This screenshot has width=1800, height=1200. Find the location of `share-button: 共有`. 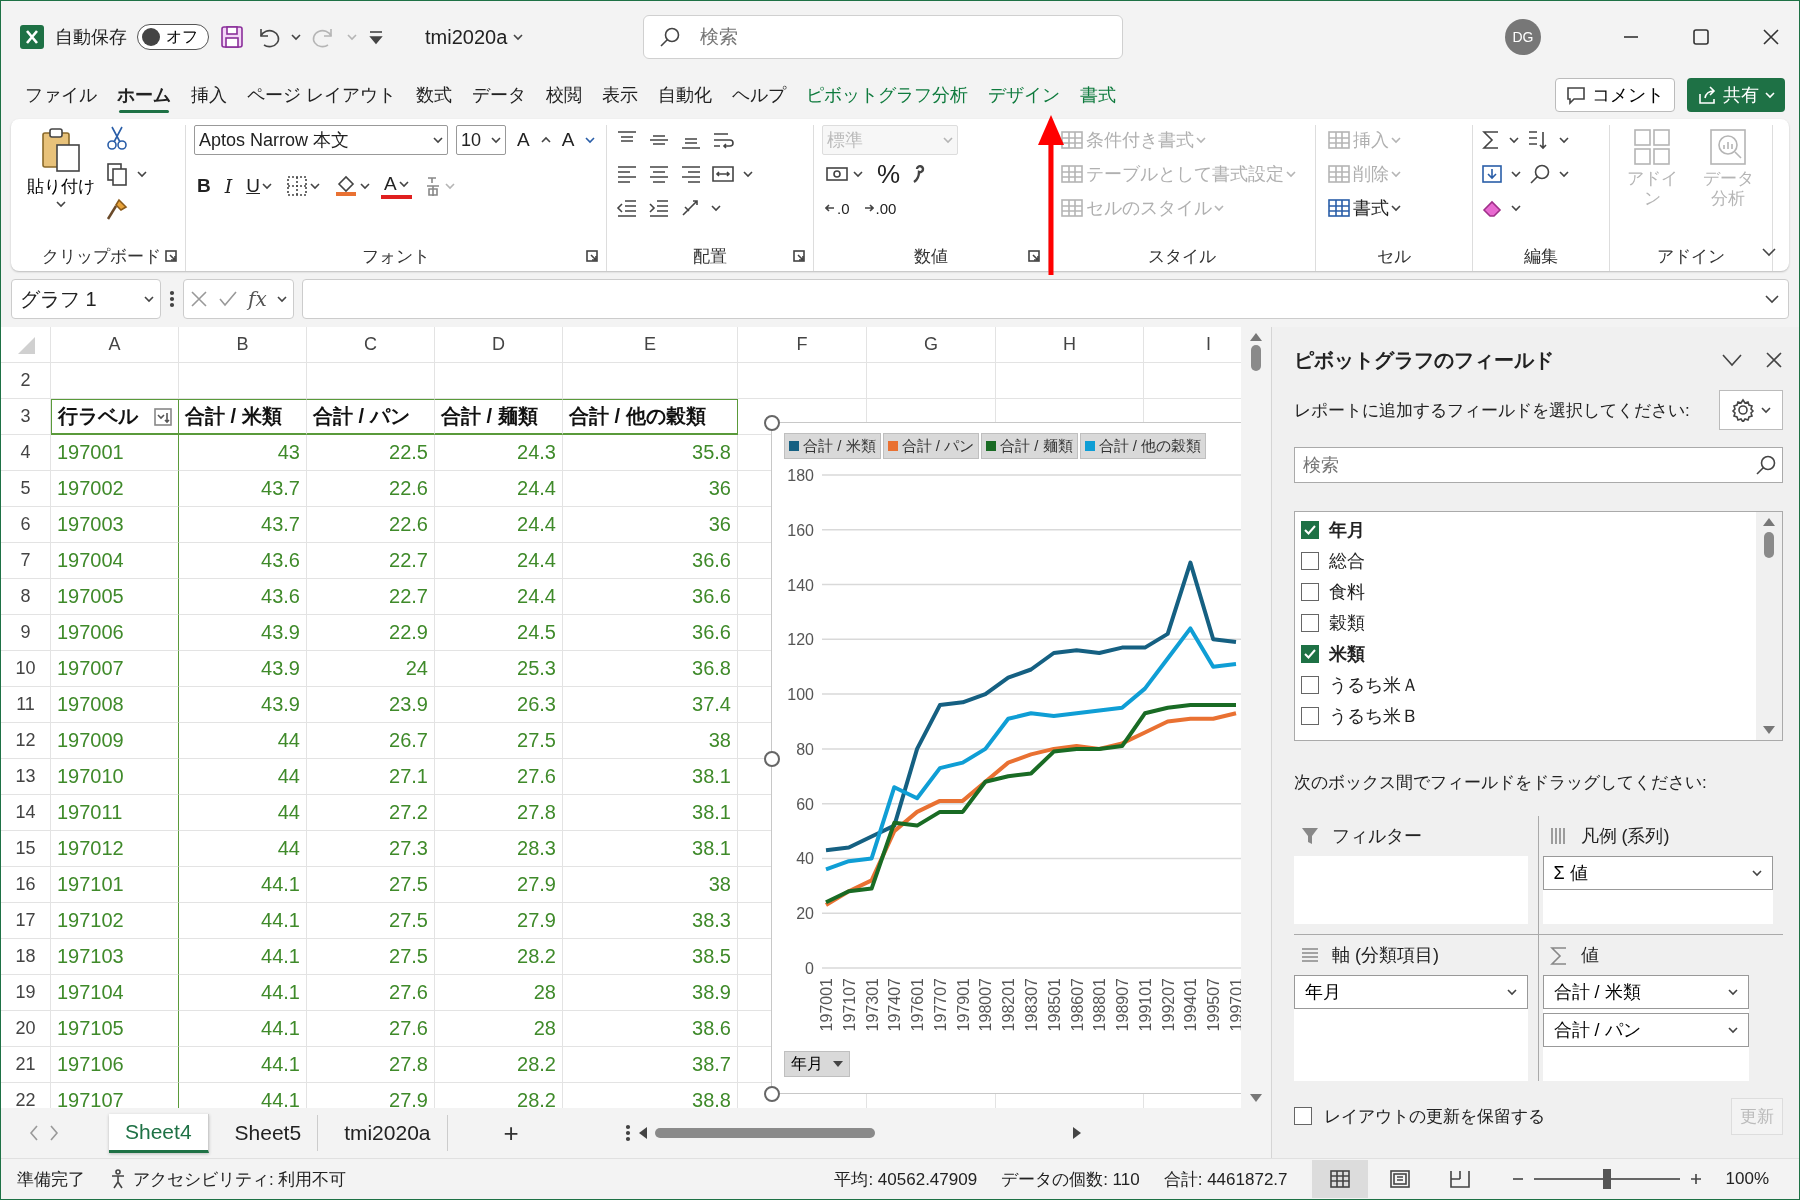

share-button: 共有 is located at coordinates (1736, 95).